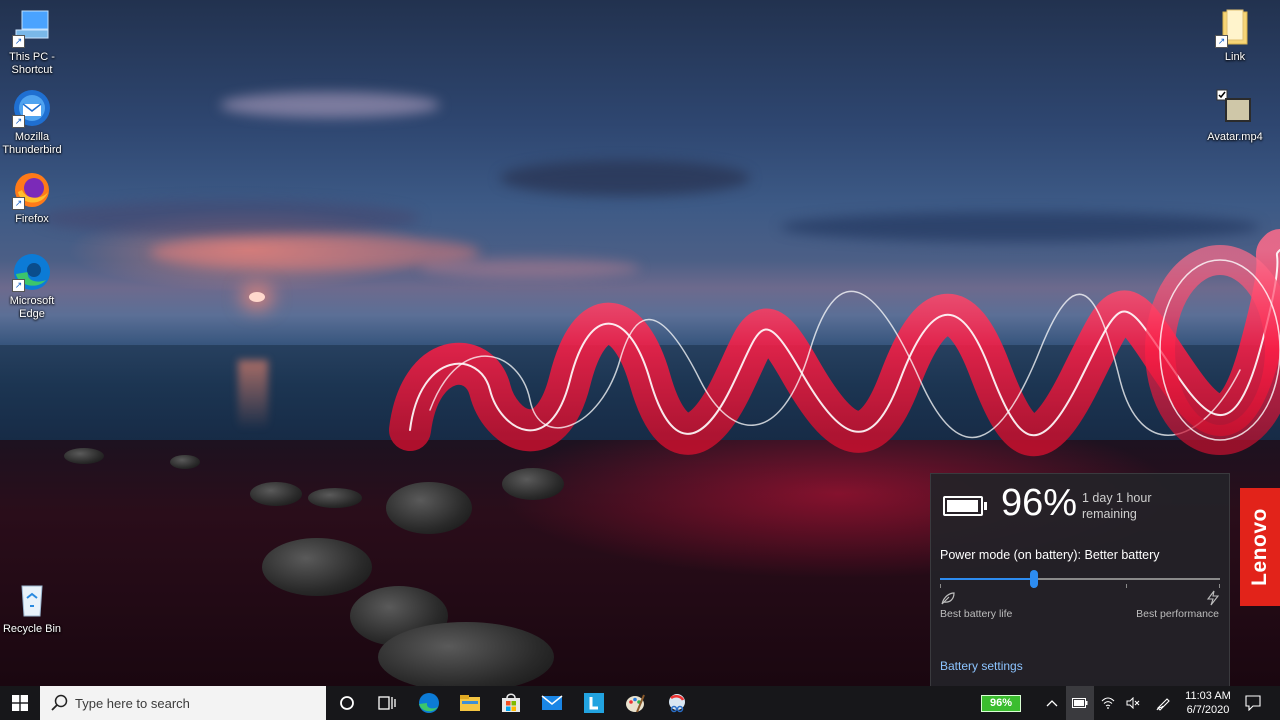  I want to click on desktop-icon-label: Shortcut, so click(32, 70).